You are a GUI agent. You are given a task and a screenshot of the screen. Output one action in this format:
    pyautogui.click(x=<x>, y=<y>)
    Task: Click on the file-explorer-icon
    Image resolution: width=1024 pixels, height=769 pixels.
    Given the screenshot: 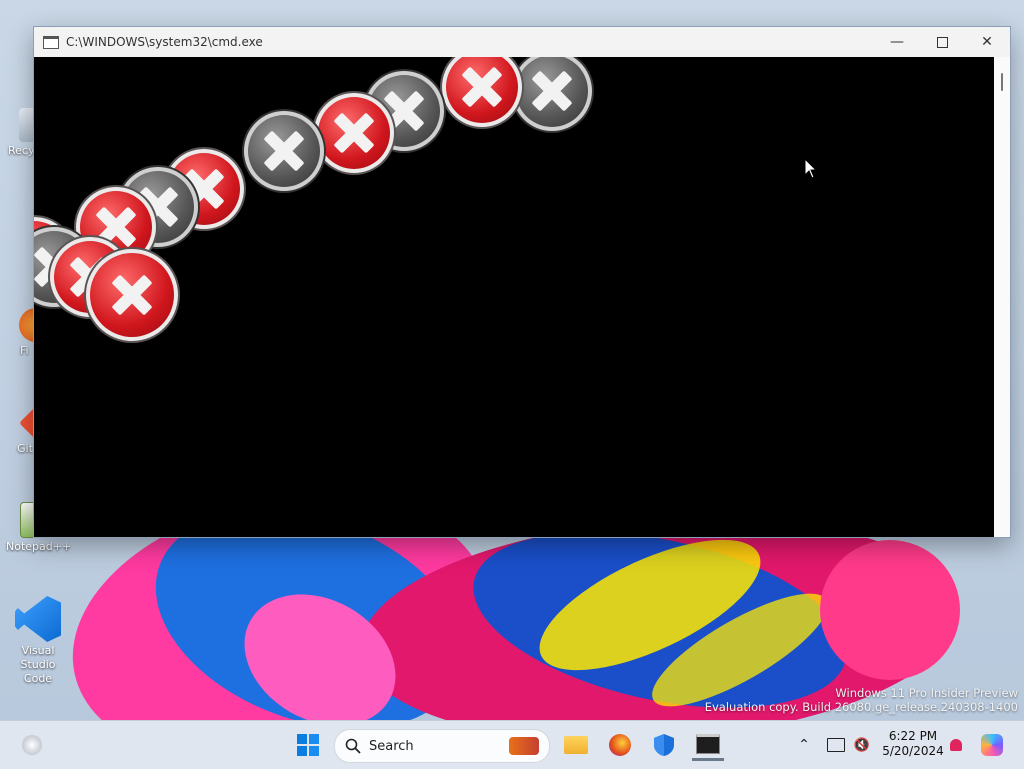 What is the action you would take?
    pyautogui.click(x=576, y=745)
    